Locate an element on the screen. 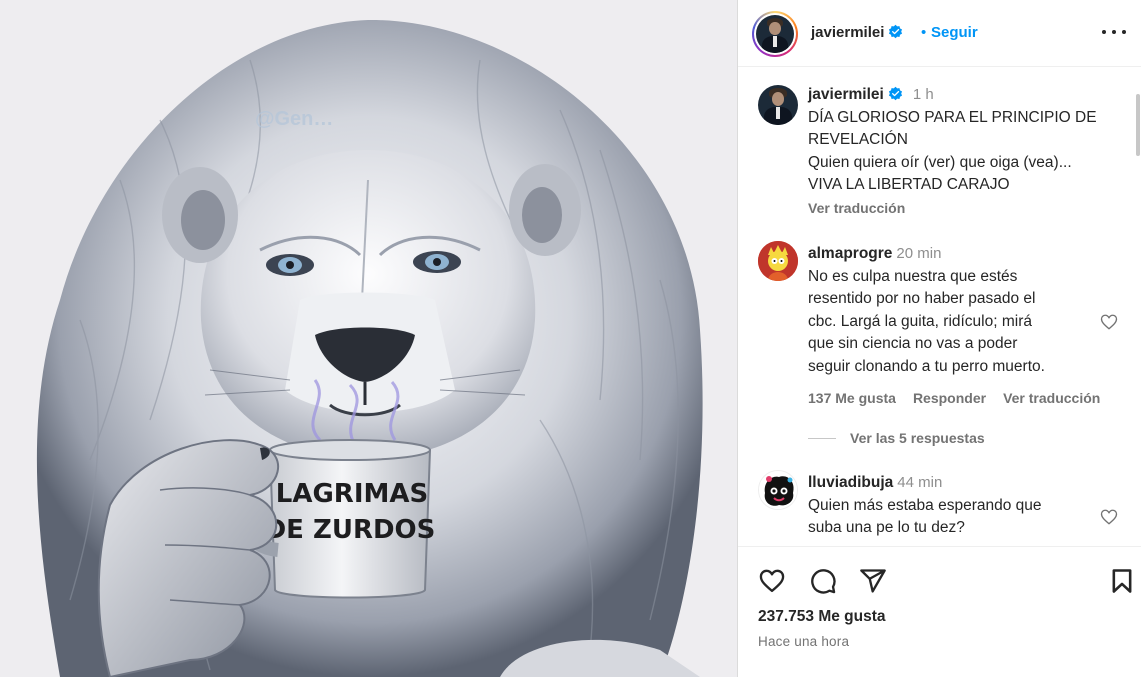 The width and height of the screenshot is (1141, 677). comment-line: seguir clonando a tu perro muerto. is located at coordinates (926, 366).